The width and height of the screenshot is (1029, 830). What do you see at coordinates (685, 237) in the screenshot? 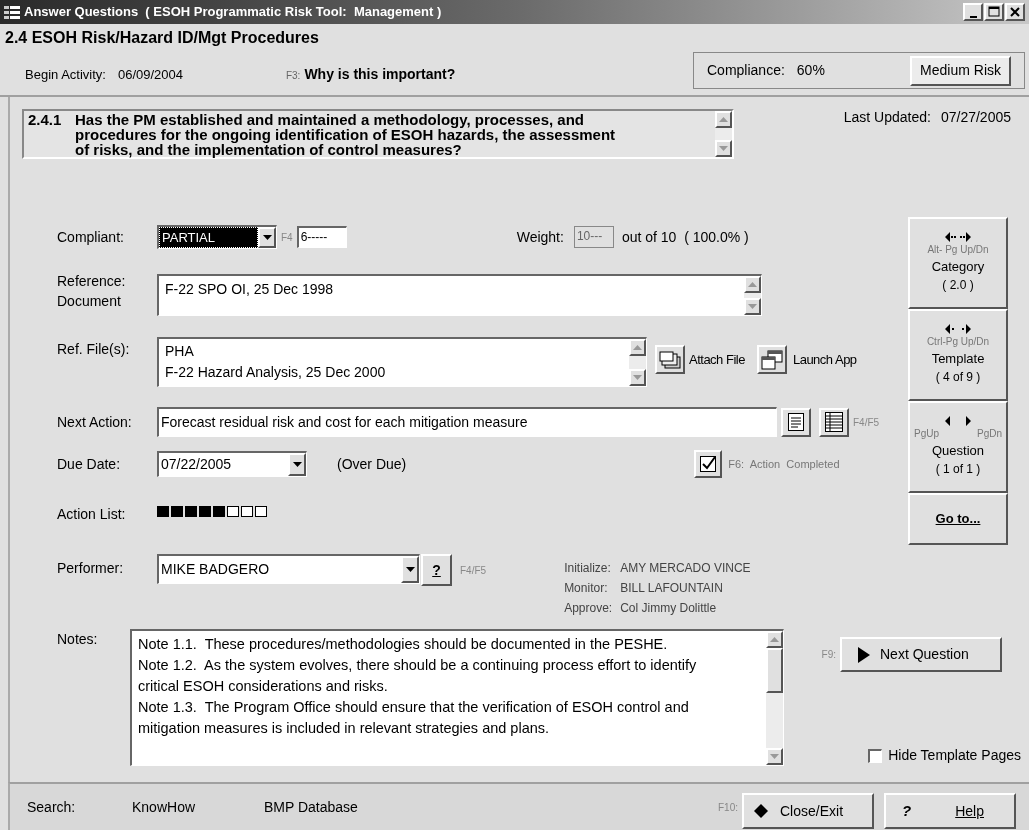
I see `weight-total: out of 10 ( 100.0% )` at bounding box center [685, 237].